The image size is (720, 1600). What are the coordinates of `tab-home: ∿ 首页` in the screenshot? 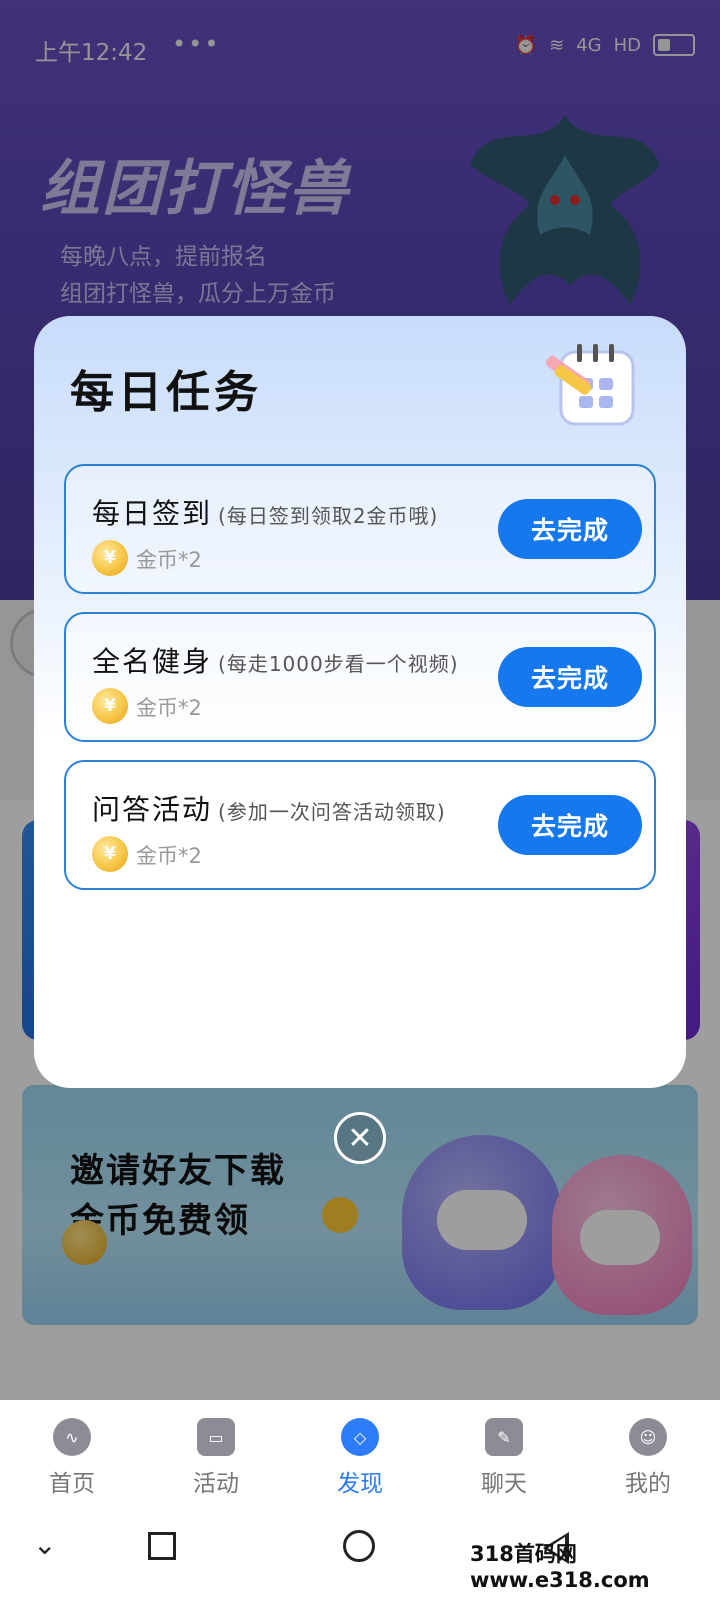 It's located at (72, 1455).